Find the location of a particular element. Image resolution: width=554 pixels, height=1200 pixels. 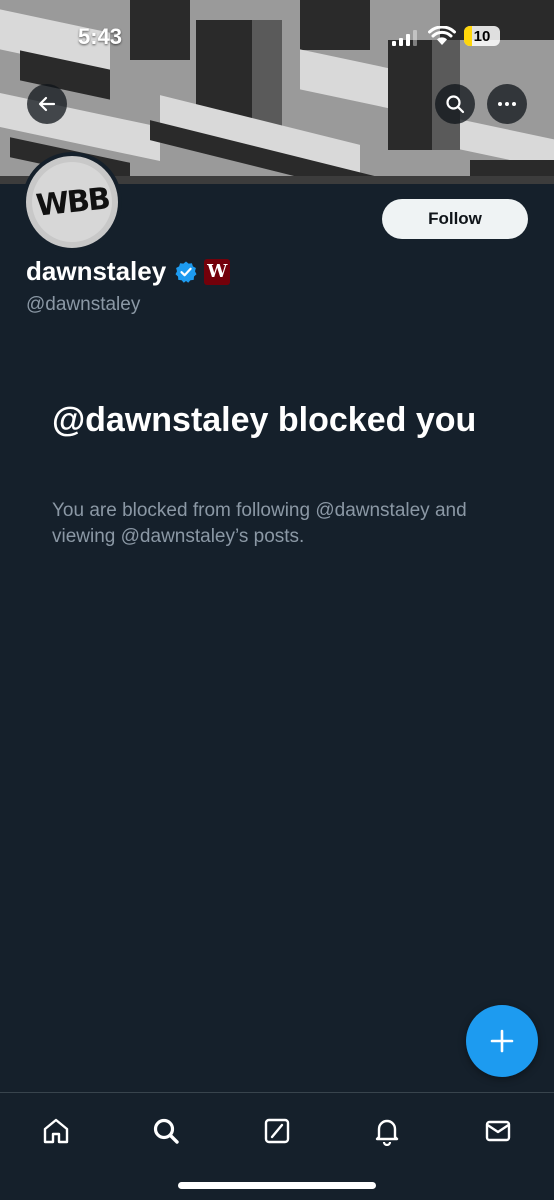

avatar-image: WBB is located at coordinates (72, 202).